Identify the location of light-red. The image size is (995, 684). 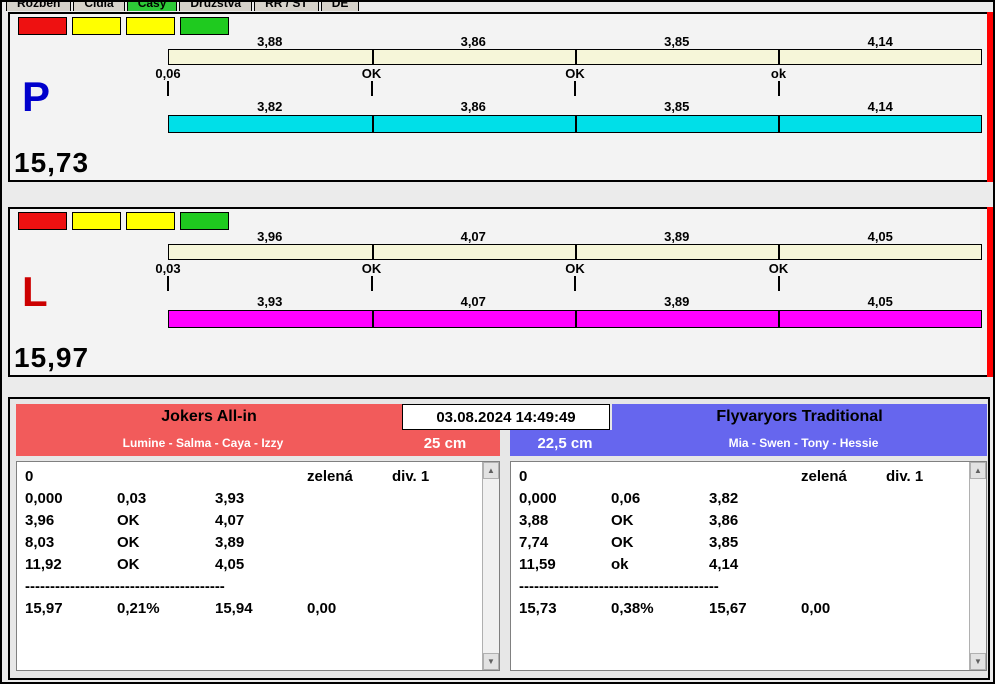
(42, 221).